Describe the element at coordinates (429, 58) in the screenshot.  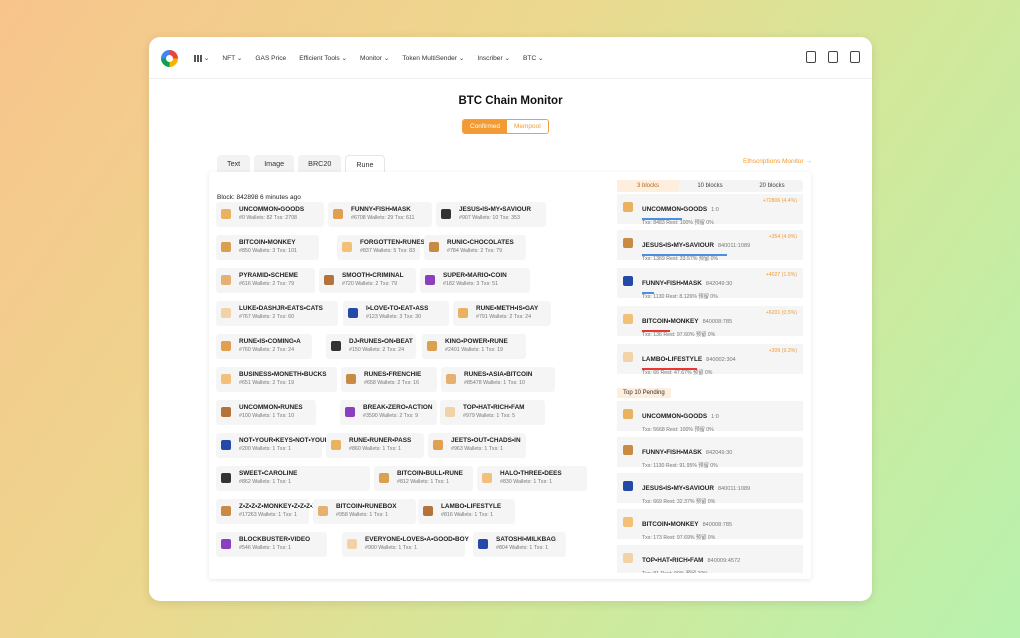
I see `menu-token-multisender-label: Token MultiSender` at that location.